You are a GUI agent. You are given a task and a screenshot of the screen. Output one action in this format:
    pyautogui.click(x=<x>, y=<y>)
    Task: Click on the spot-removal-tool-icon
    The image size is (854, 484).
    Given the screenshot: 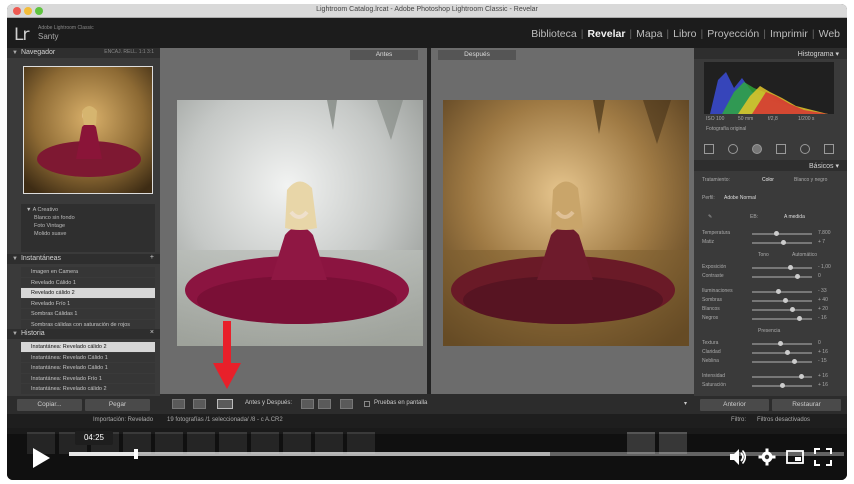 What is the action you would take?
    pyautogui.click(x=733, y=149)
    